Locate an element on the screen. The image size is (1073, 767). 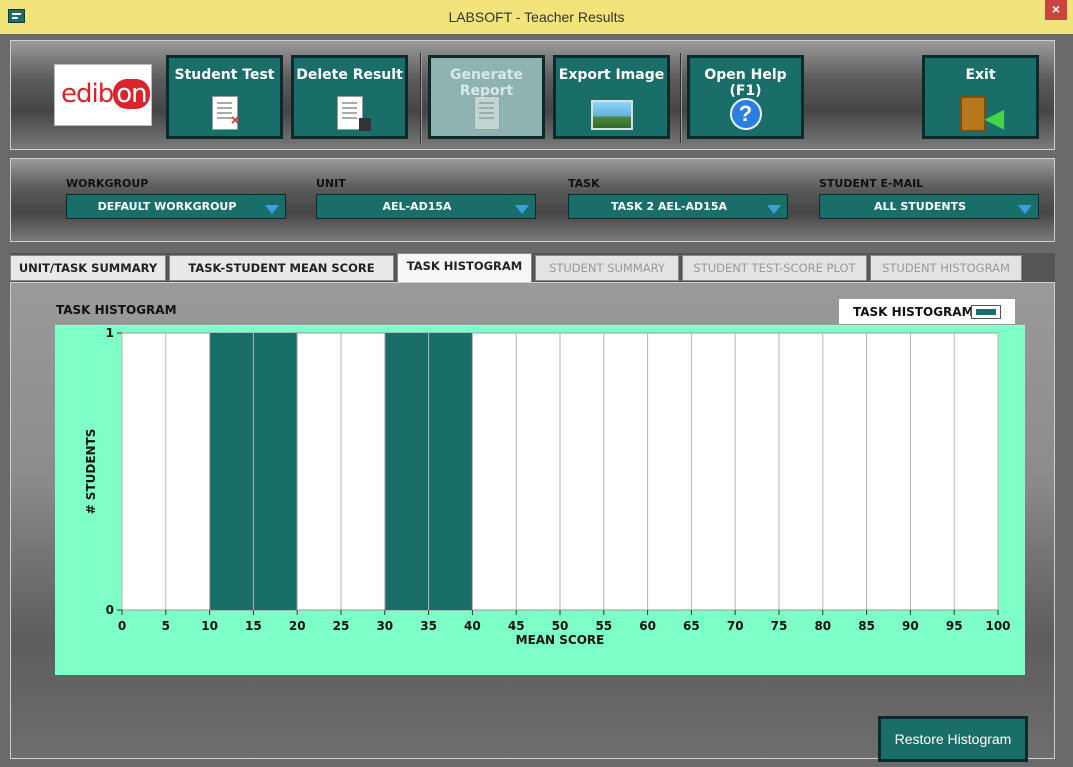
image-export-icon is located at coordinates (611, 115).